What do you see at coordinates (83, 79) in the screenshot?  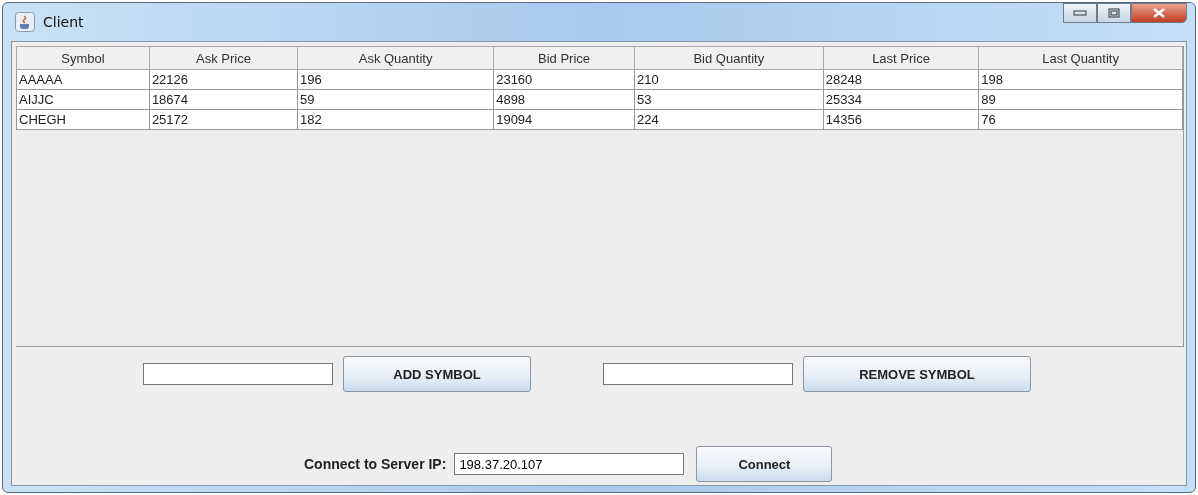 I see `table-cell: AAAAA` at bounding box center [83, 79].